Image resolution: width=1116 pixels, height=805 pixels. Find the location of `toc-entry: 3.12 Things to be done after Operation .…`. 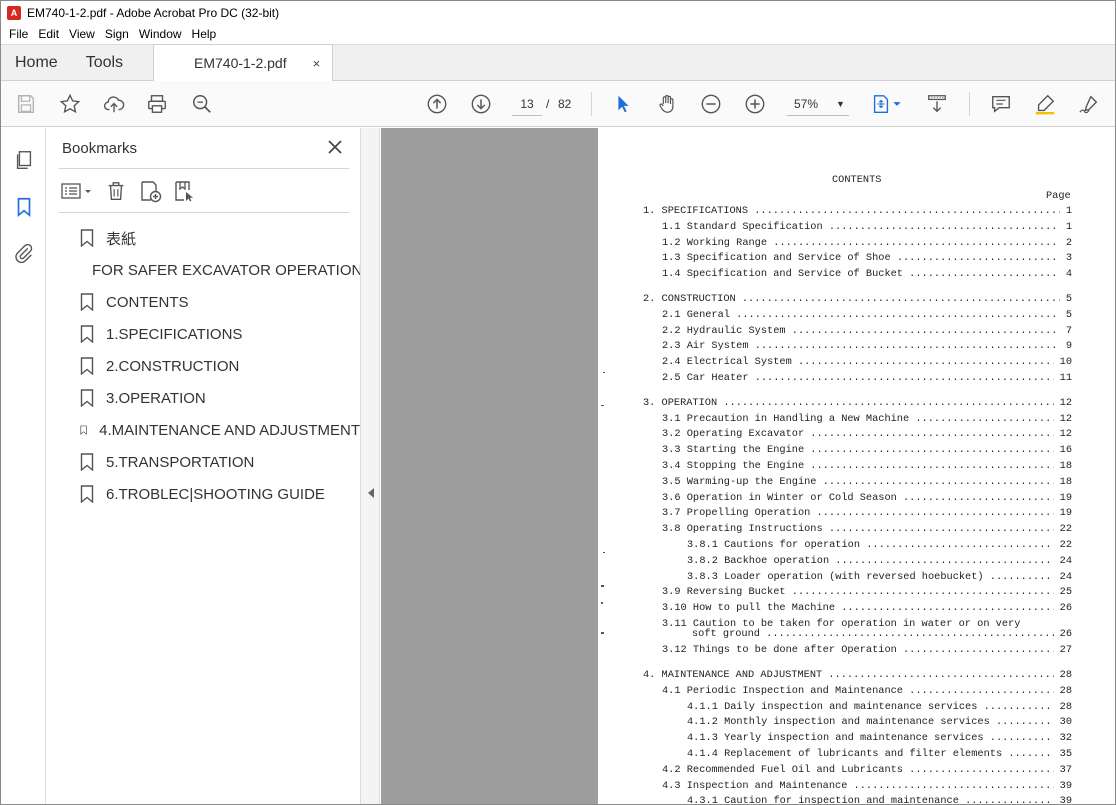

toc-entry: 3.12 Things to be done after Operation .… is located at coordinates (867, 651).